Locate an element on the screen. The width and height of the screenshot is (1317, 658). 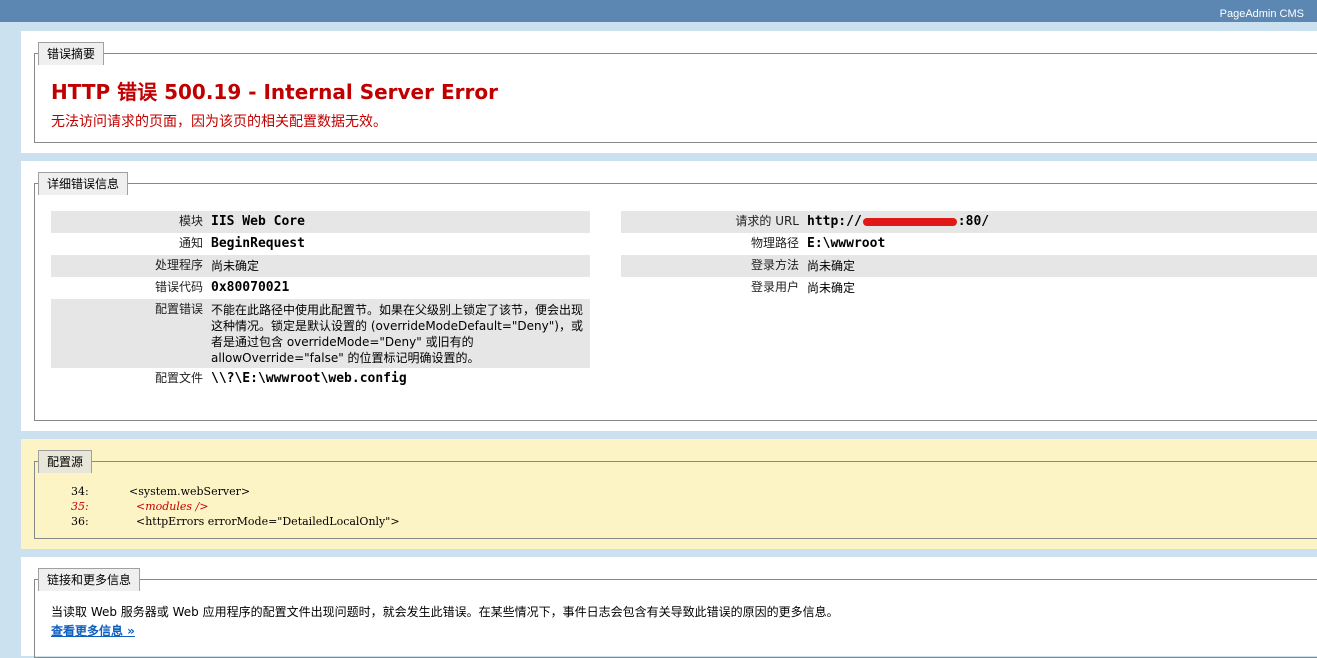
detail-row-request-url: 请求的 URL http:// :80/ is located at coordinates (969, 222).